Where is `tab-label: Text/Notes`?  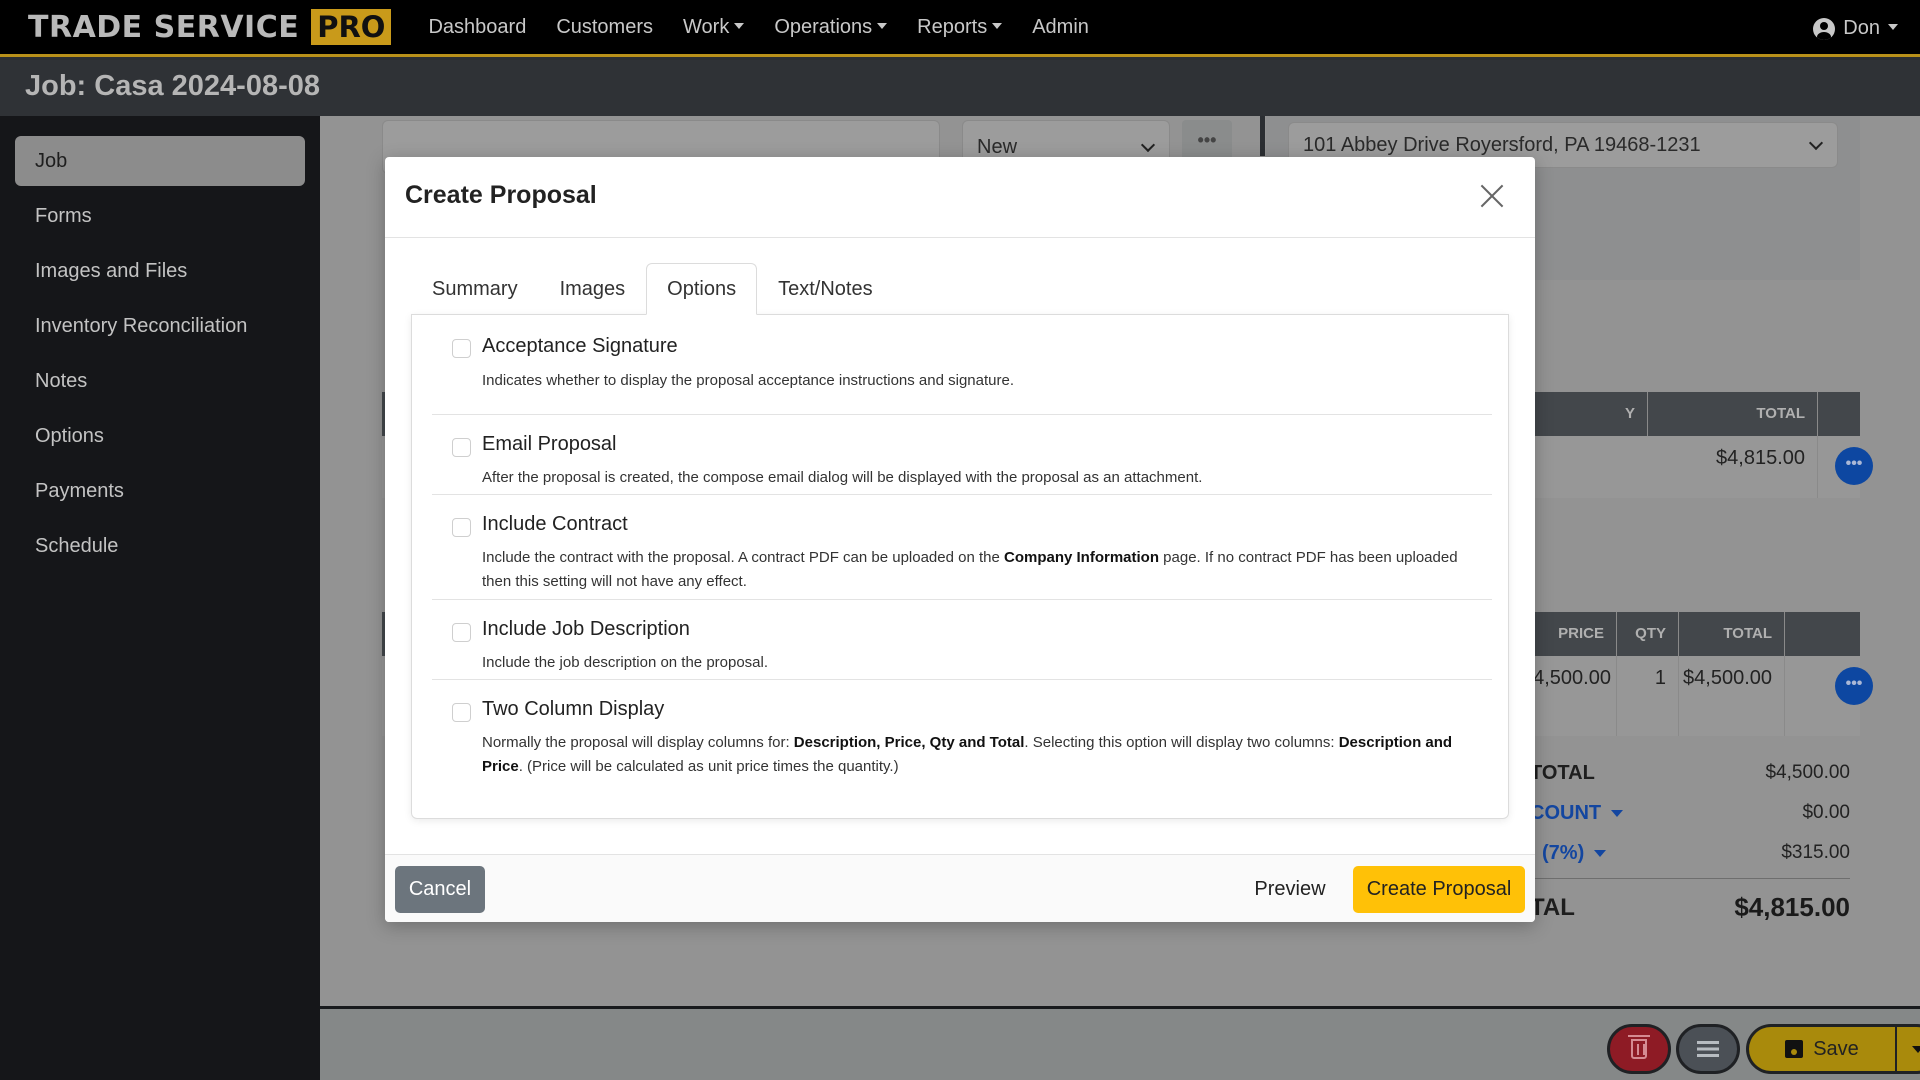 tab-label: Text/Notes is located at coordinates (825, 288).